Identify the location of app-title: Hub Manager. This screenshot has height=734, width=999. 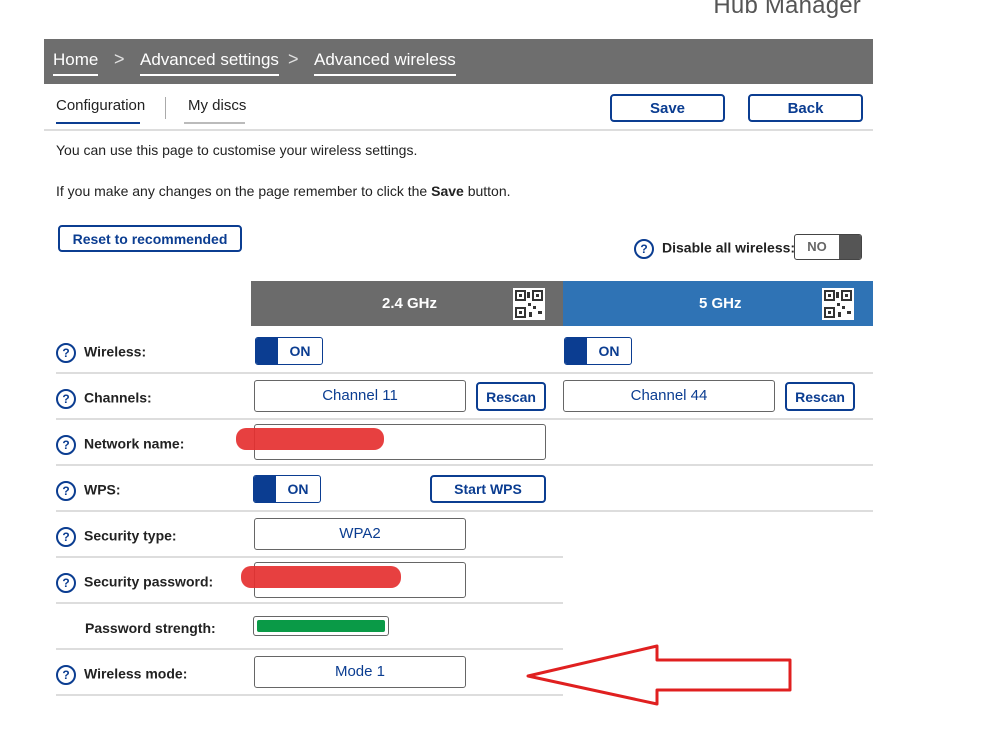
(787, 9).